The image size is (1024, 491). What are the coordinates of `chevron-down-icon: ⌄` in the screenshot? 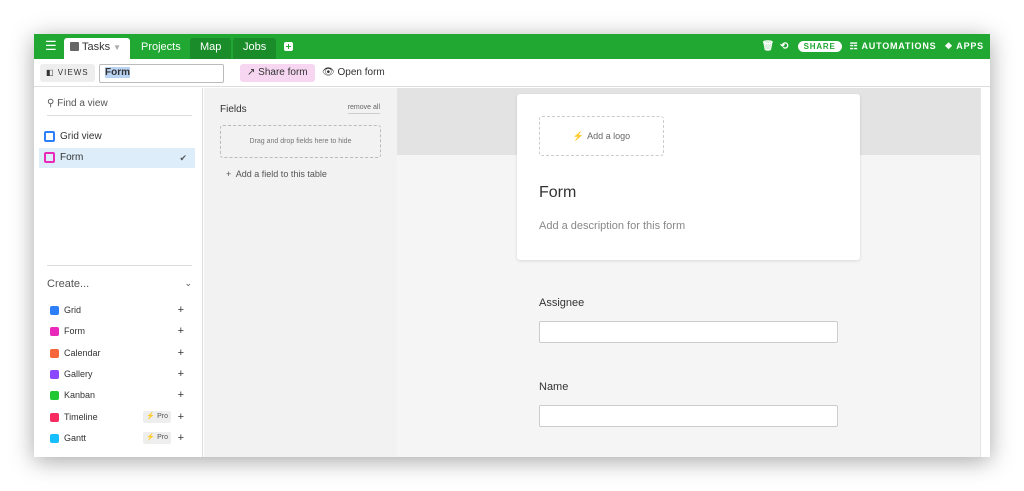 It's located at (188, 283).